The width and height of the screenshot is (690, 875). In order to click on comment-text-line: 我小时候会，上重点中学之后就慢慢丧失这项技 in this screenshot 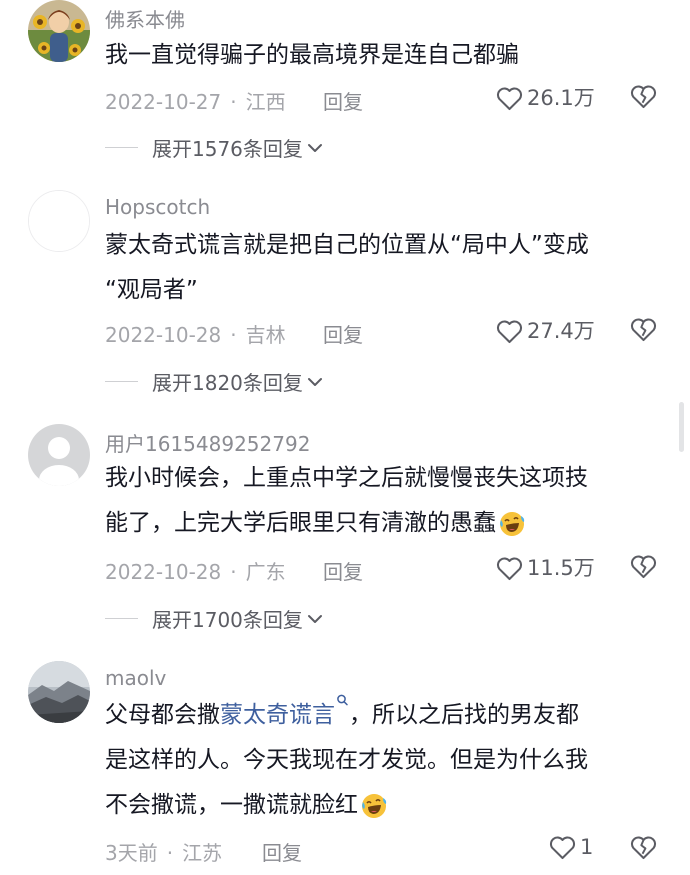, I will do `click(346, 478)`.